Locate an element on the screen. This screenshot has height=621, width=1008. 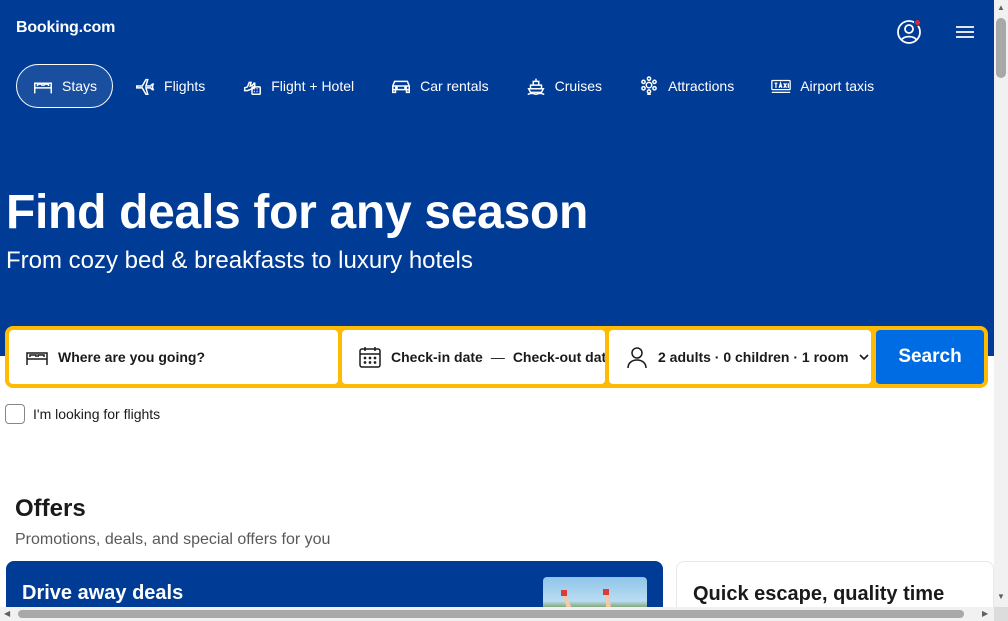
scrollbar-corner is located at coordinates (1001, 614).